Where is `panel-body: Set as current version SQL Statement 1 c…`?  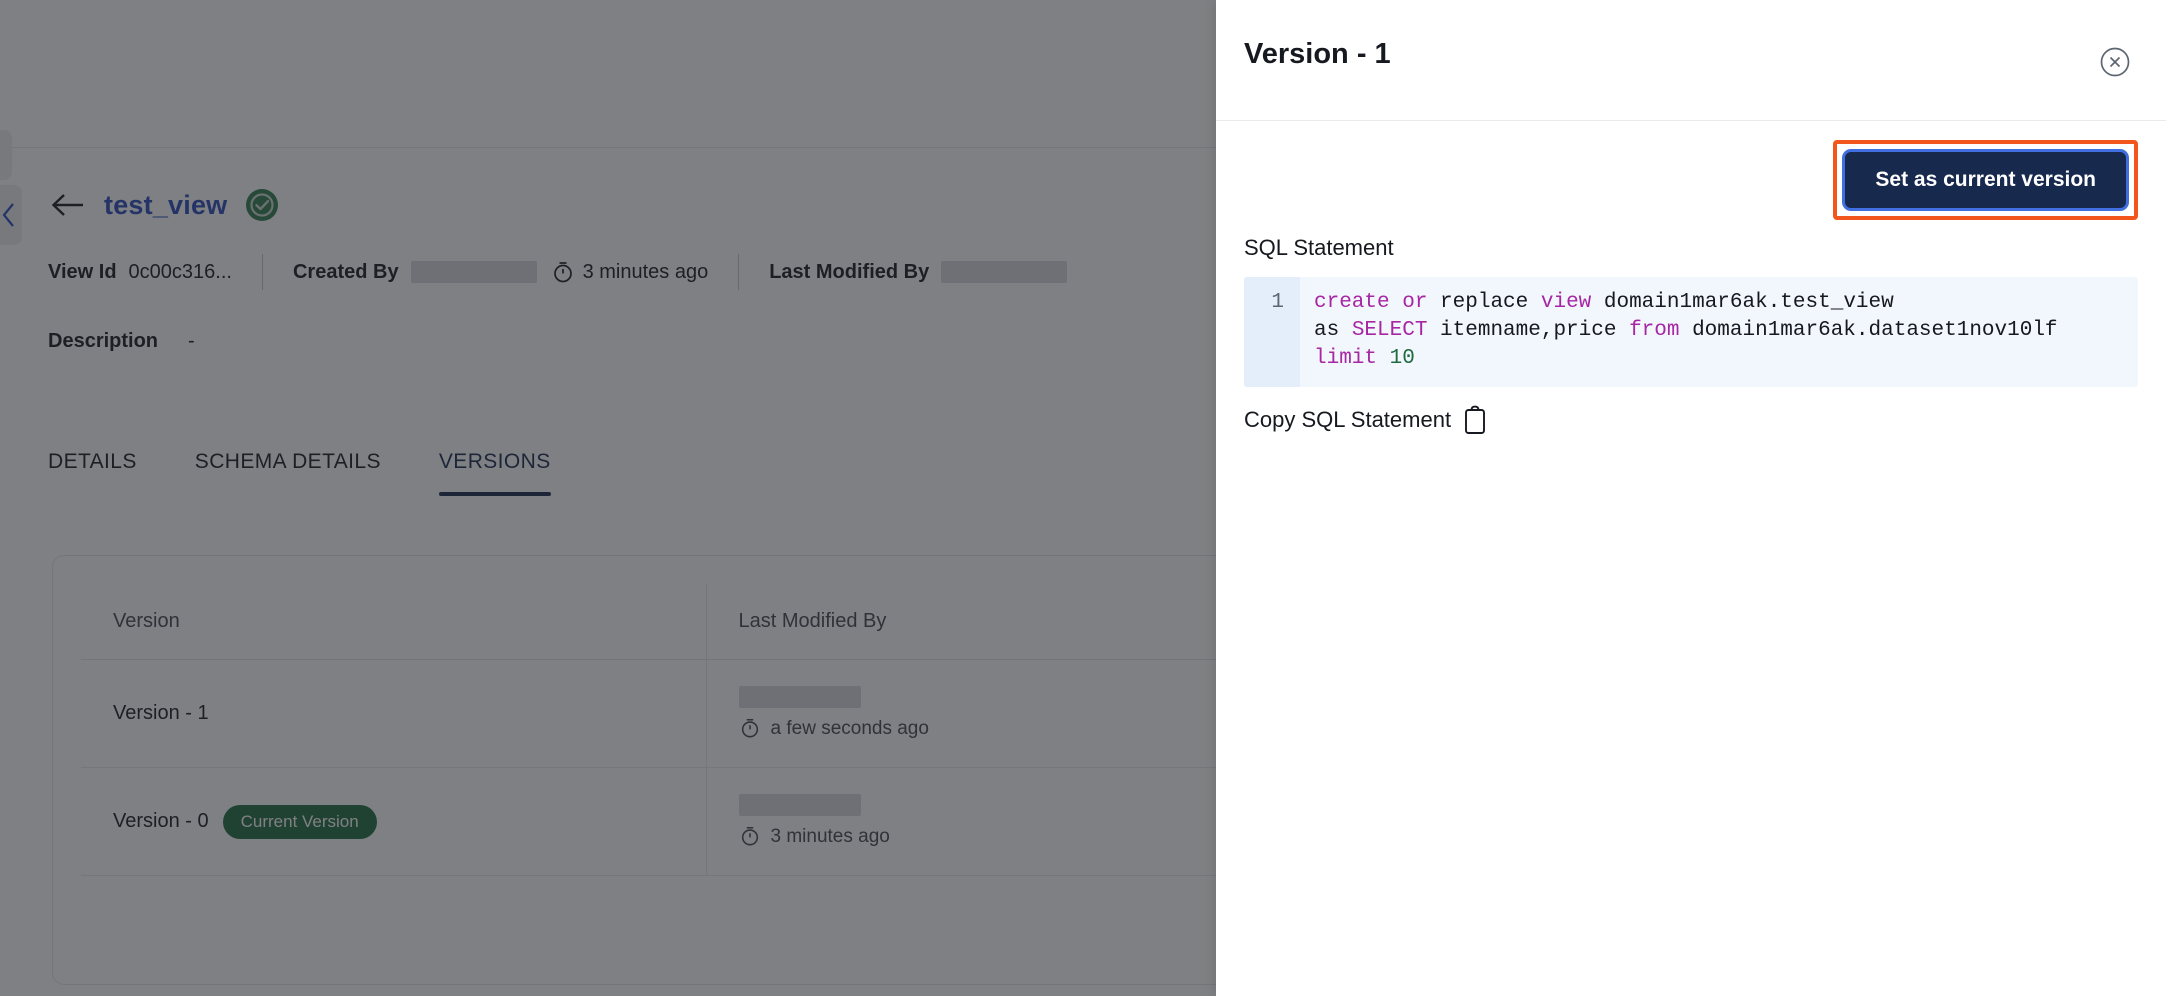 panel-body: Set as current version SQL Statement 1 c… is located at coordinates (1691, 278).